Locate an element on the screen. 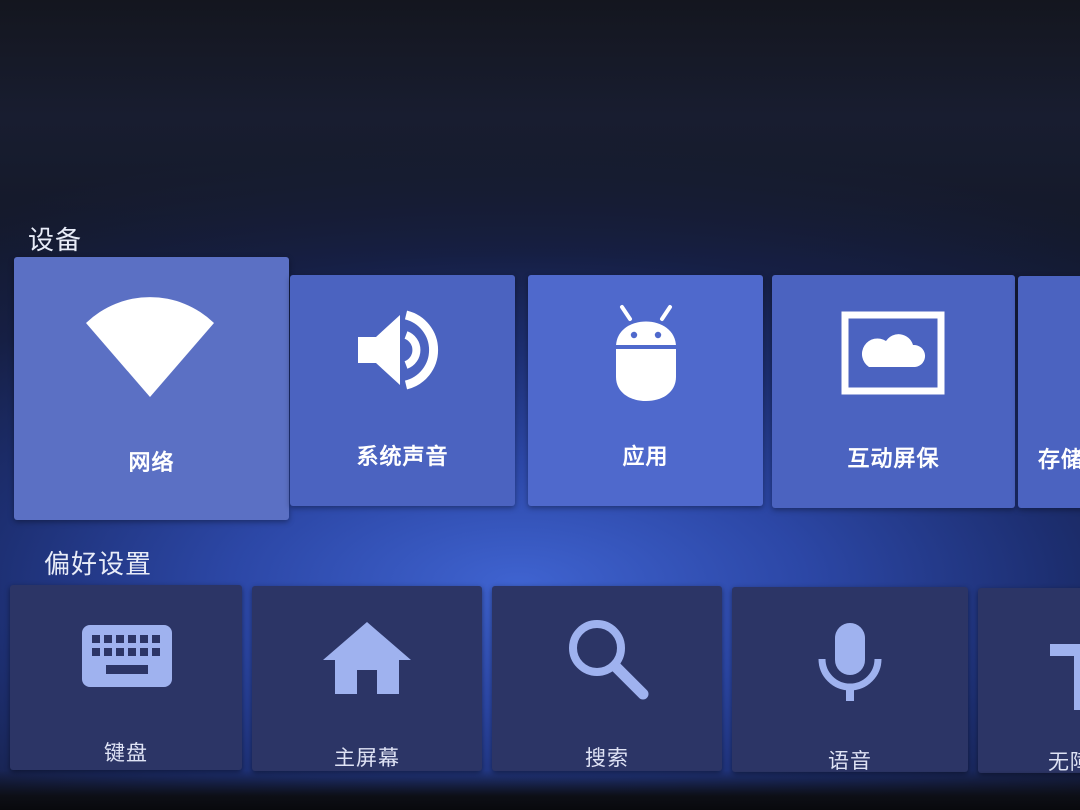 The width and height of the screenshot is (1080, 810). android-icon is located at coordinates (646, 353).